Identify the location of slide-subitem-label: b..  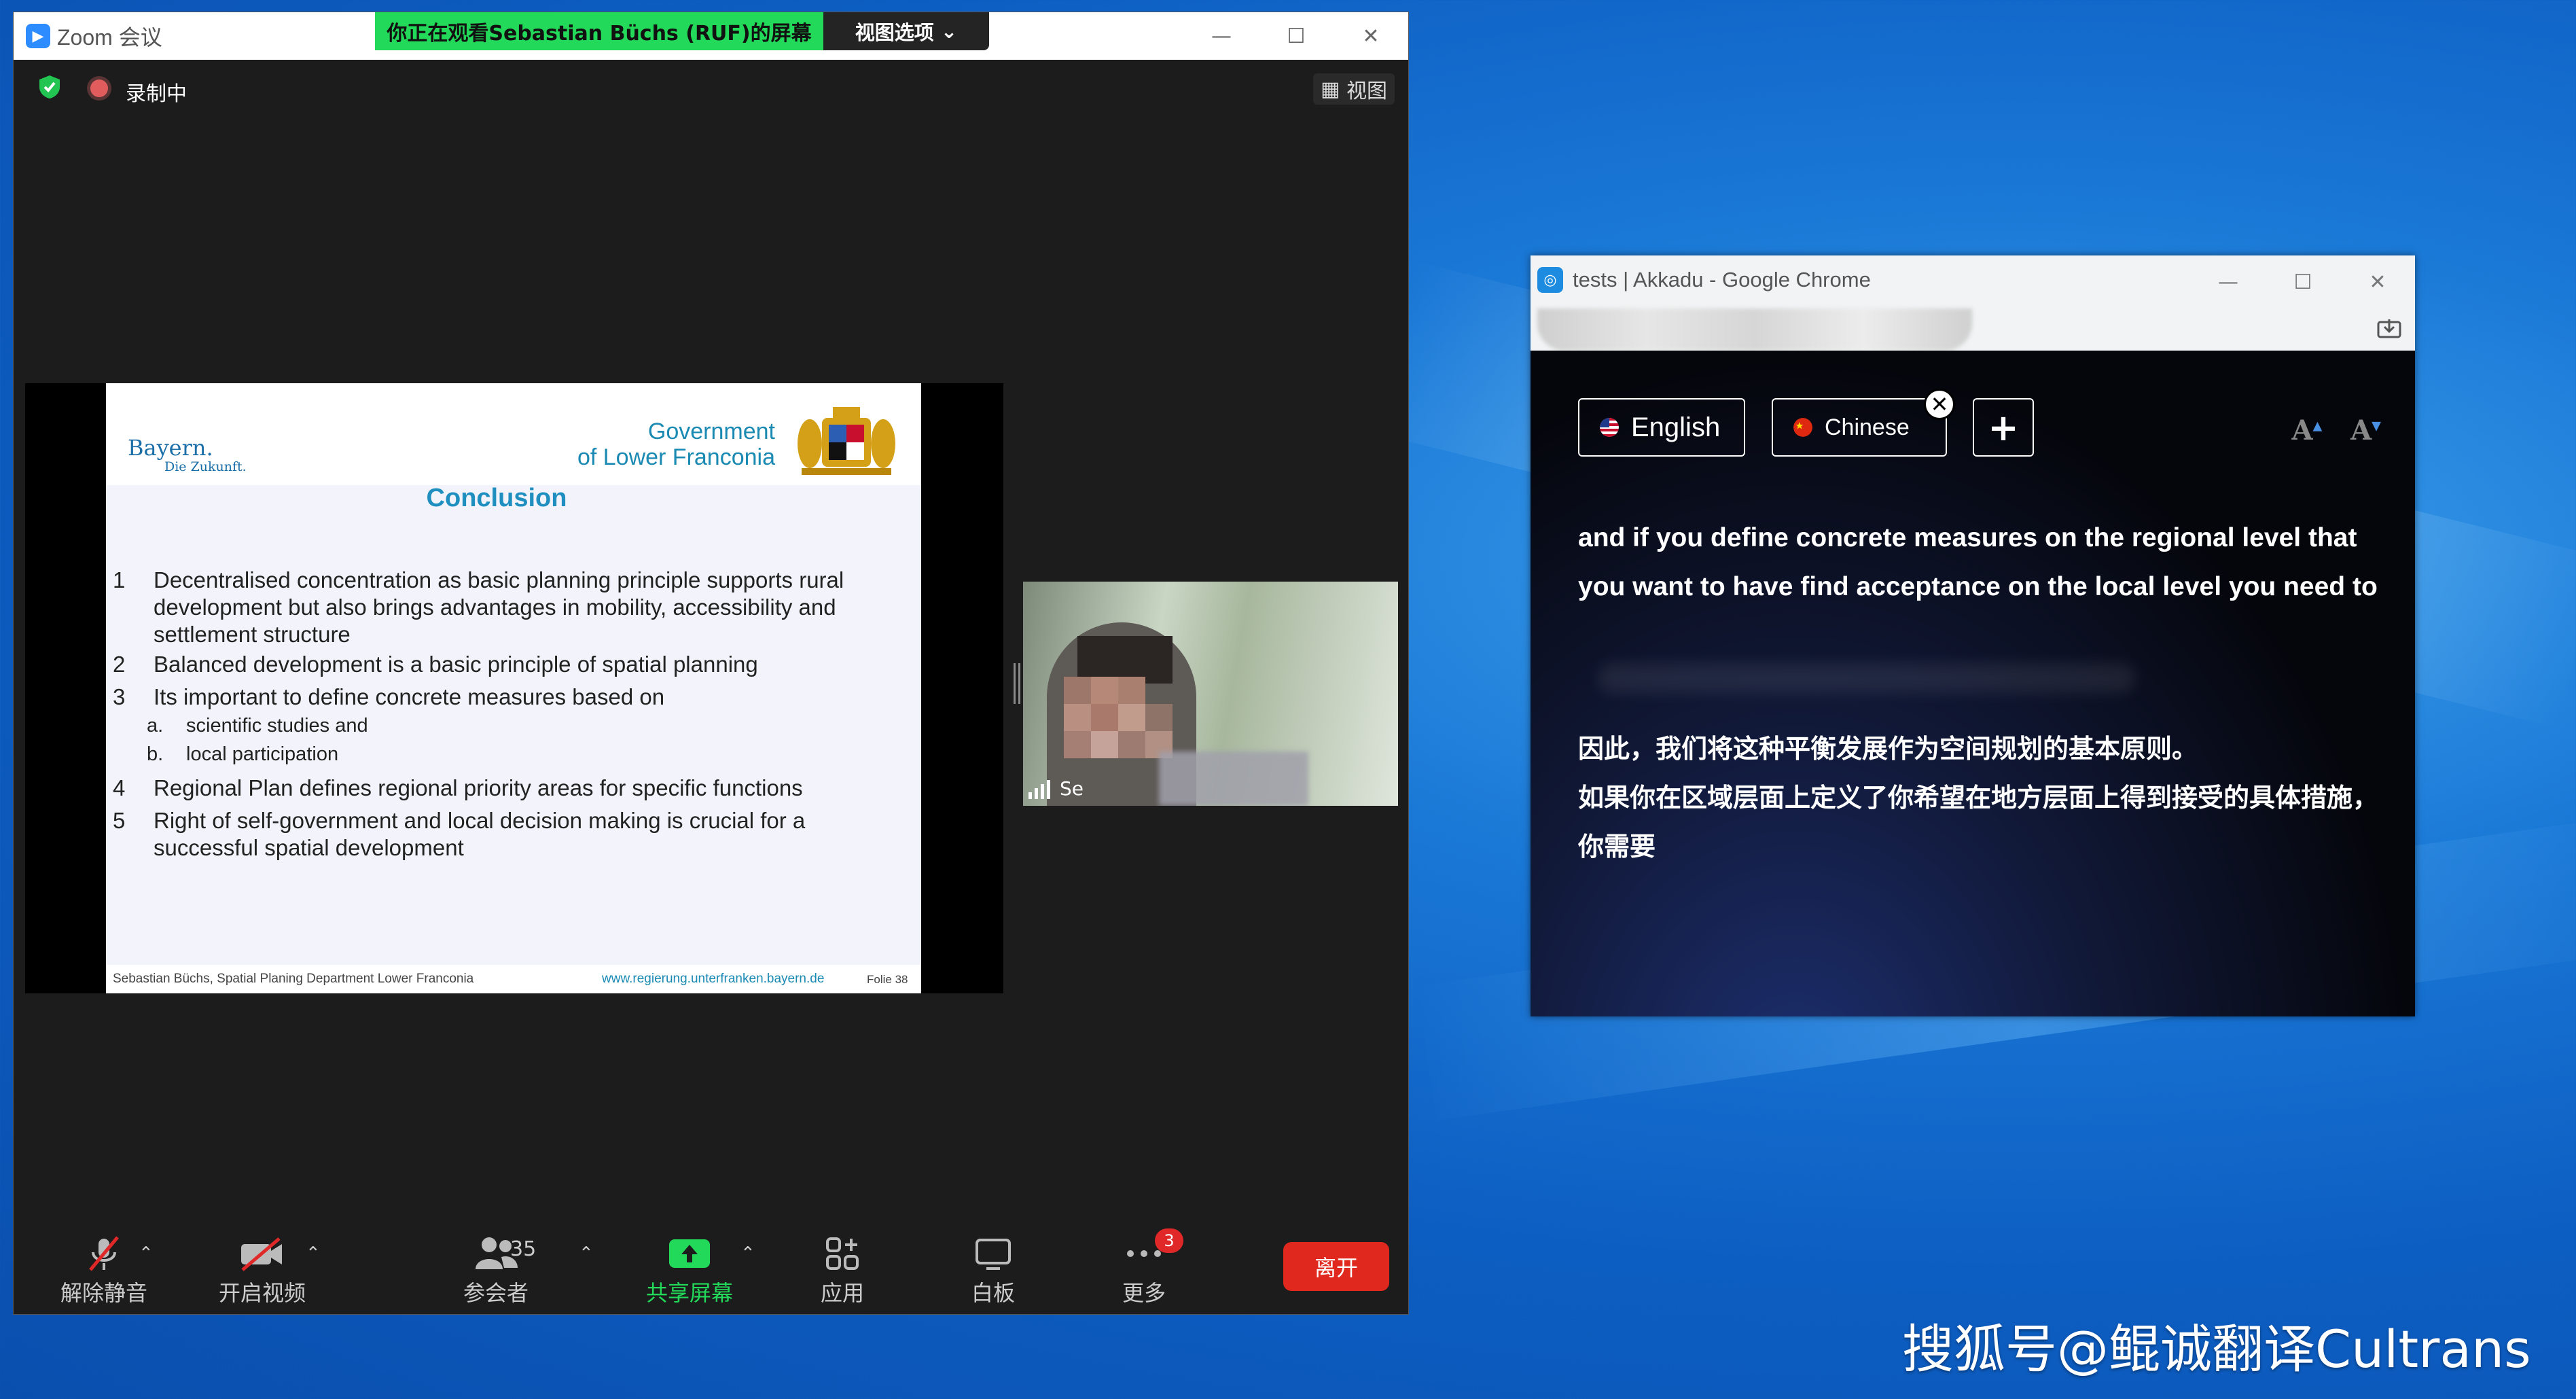
(155, 754).